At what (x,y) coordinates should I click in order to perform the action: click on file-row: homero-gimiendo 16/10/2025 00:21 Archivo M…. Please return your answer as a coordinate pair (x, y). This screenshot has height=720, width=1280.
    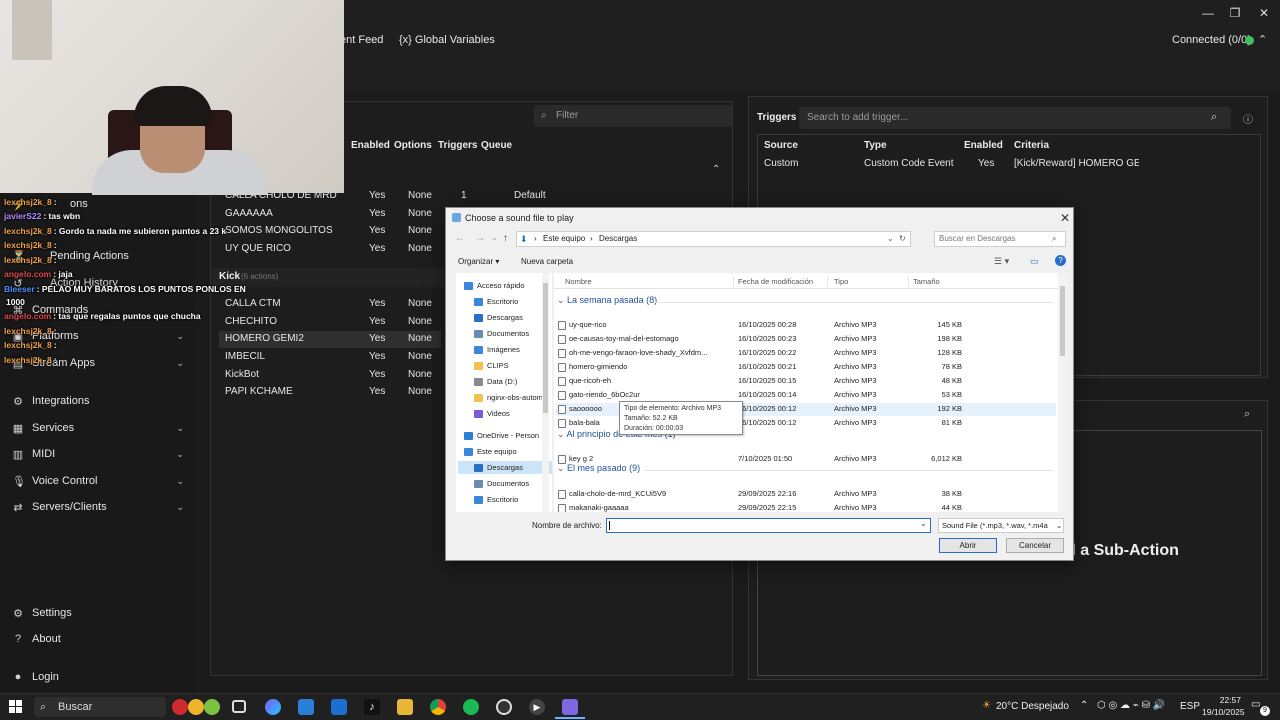
    Looking at the image, I should click on (806, 367).